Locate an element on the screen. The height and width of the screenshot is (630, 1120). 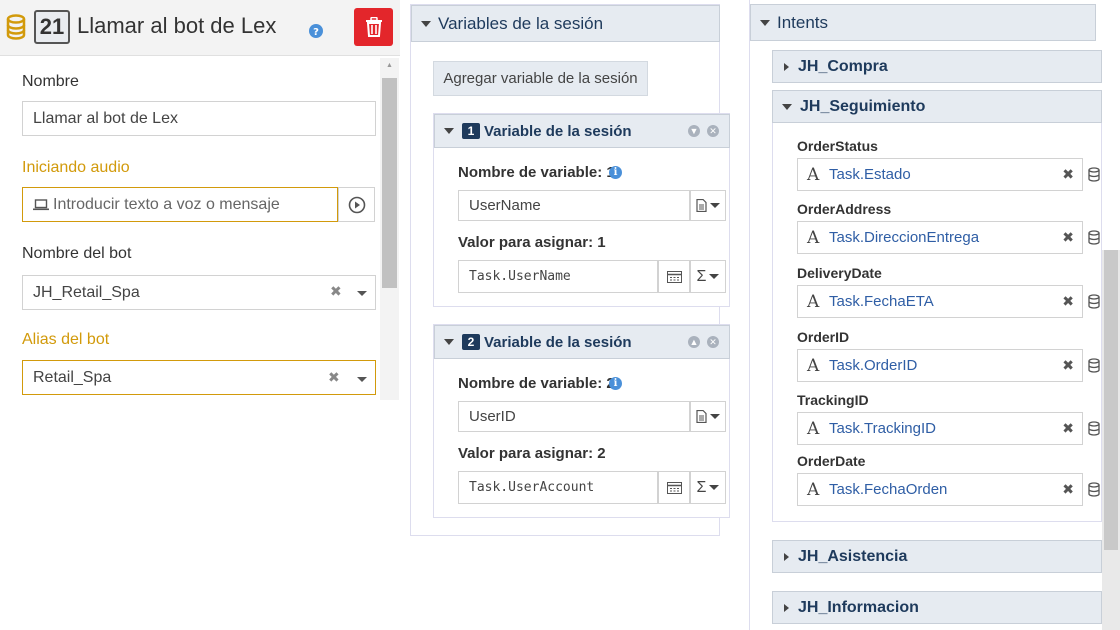
name-input: Llamar al bot de Lex is located at coordinates (199, 118).